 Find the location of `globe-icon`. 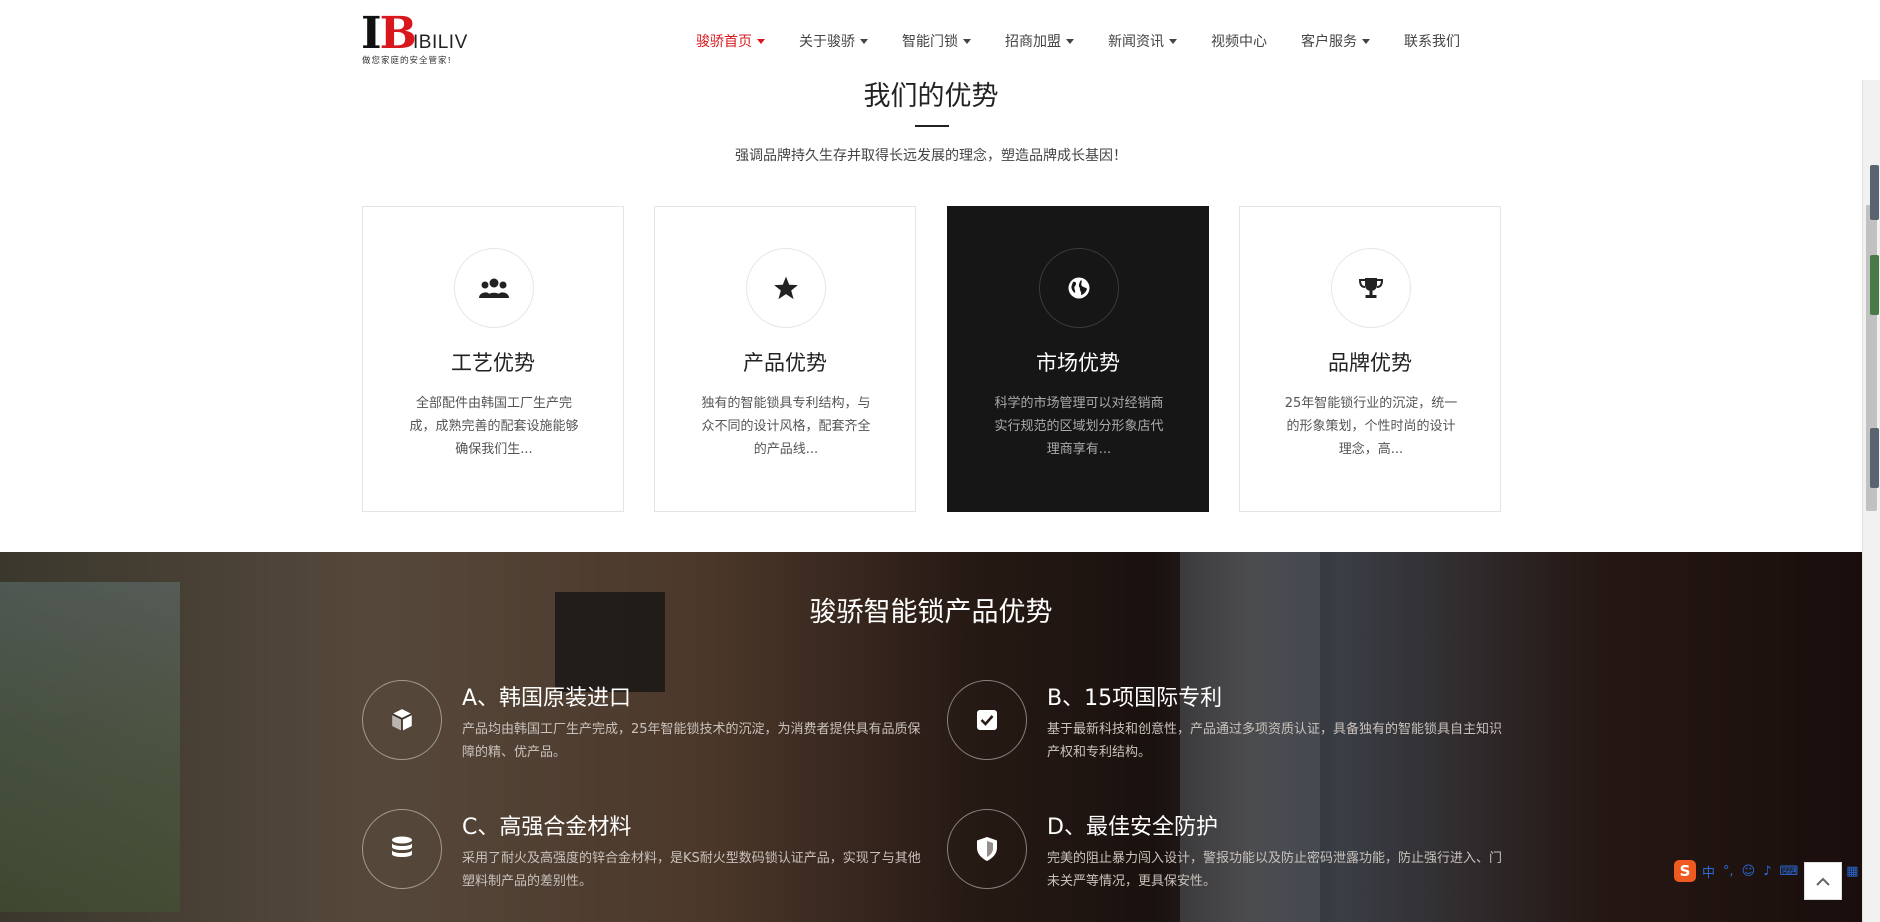

globe-icon is located at coordinates (1079, 288).